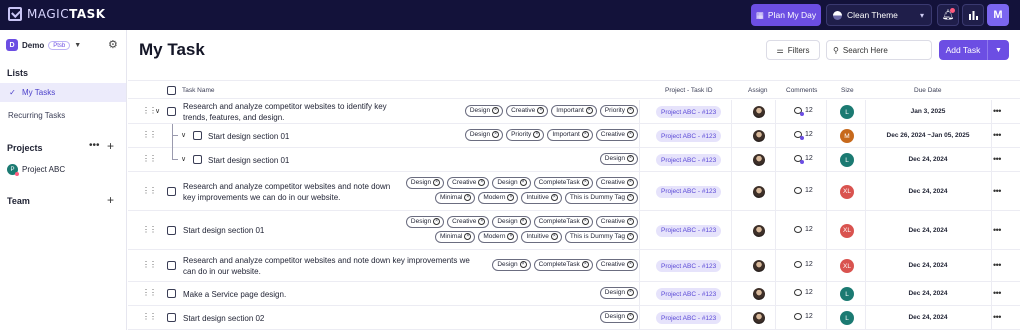 This screenshot has height=330, width=1020. Describe the element at coordinates (36, 170) in the screenshot. I see `sidebar-item-project-abc: P Project ABC` at that location.